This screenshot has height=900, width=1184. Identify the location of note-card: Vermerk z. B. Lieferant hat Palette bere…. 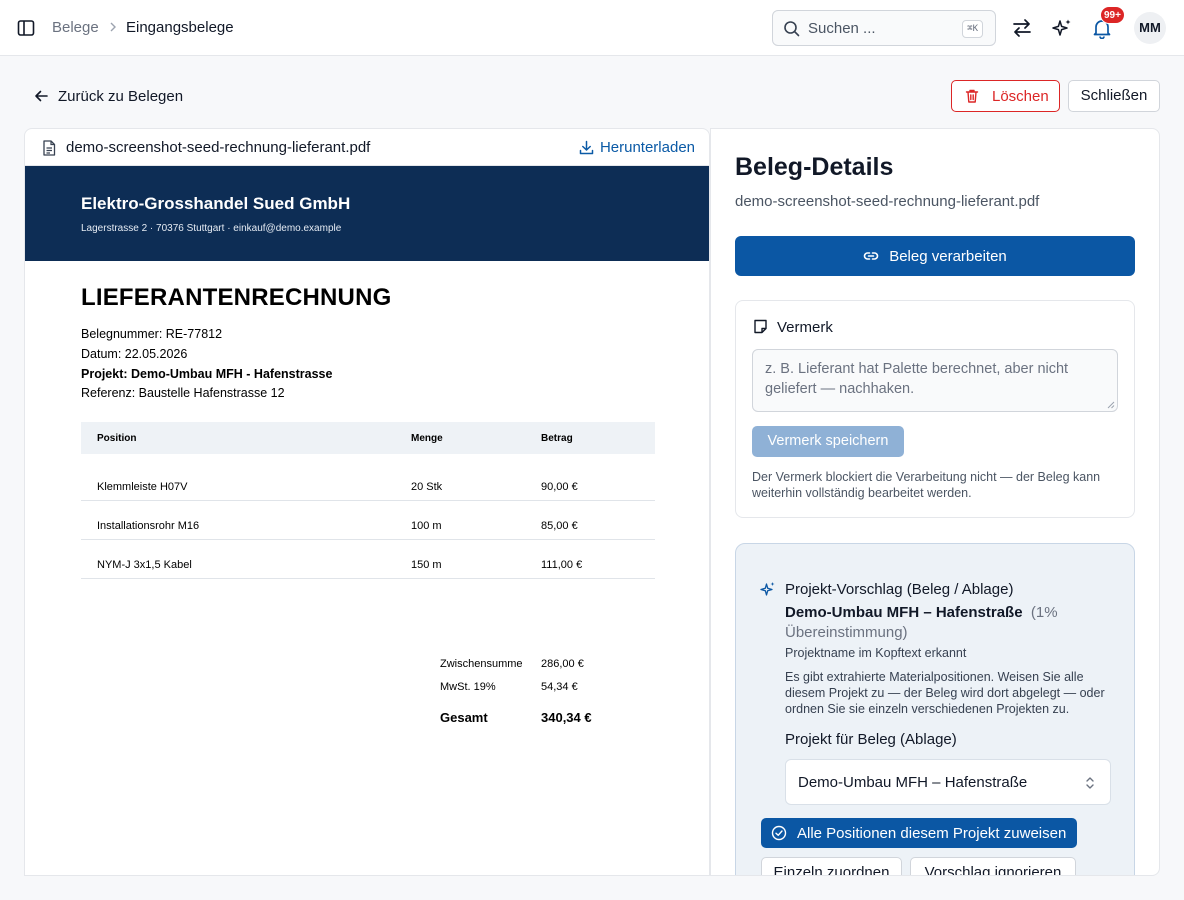
(935, 409).